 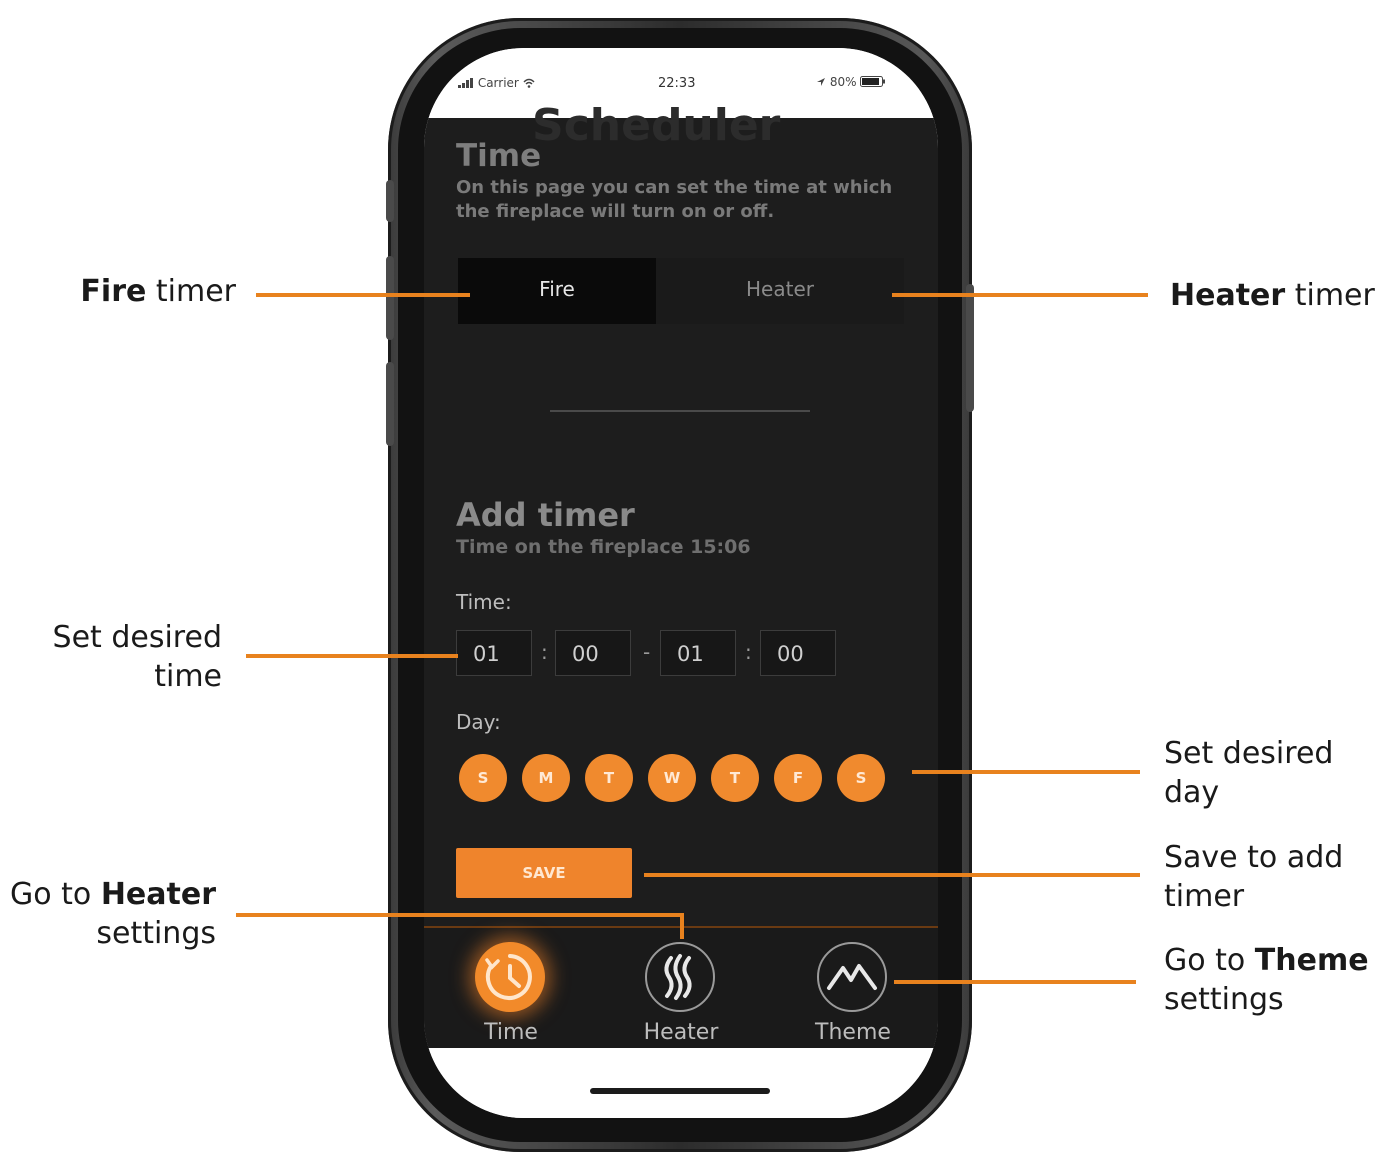 I want to click on nav-heater: Heater, so click(x=681, y=989).